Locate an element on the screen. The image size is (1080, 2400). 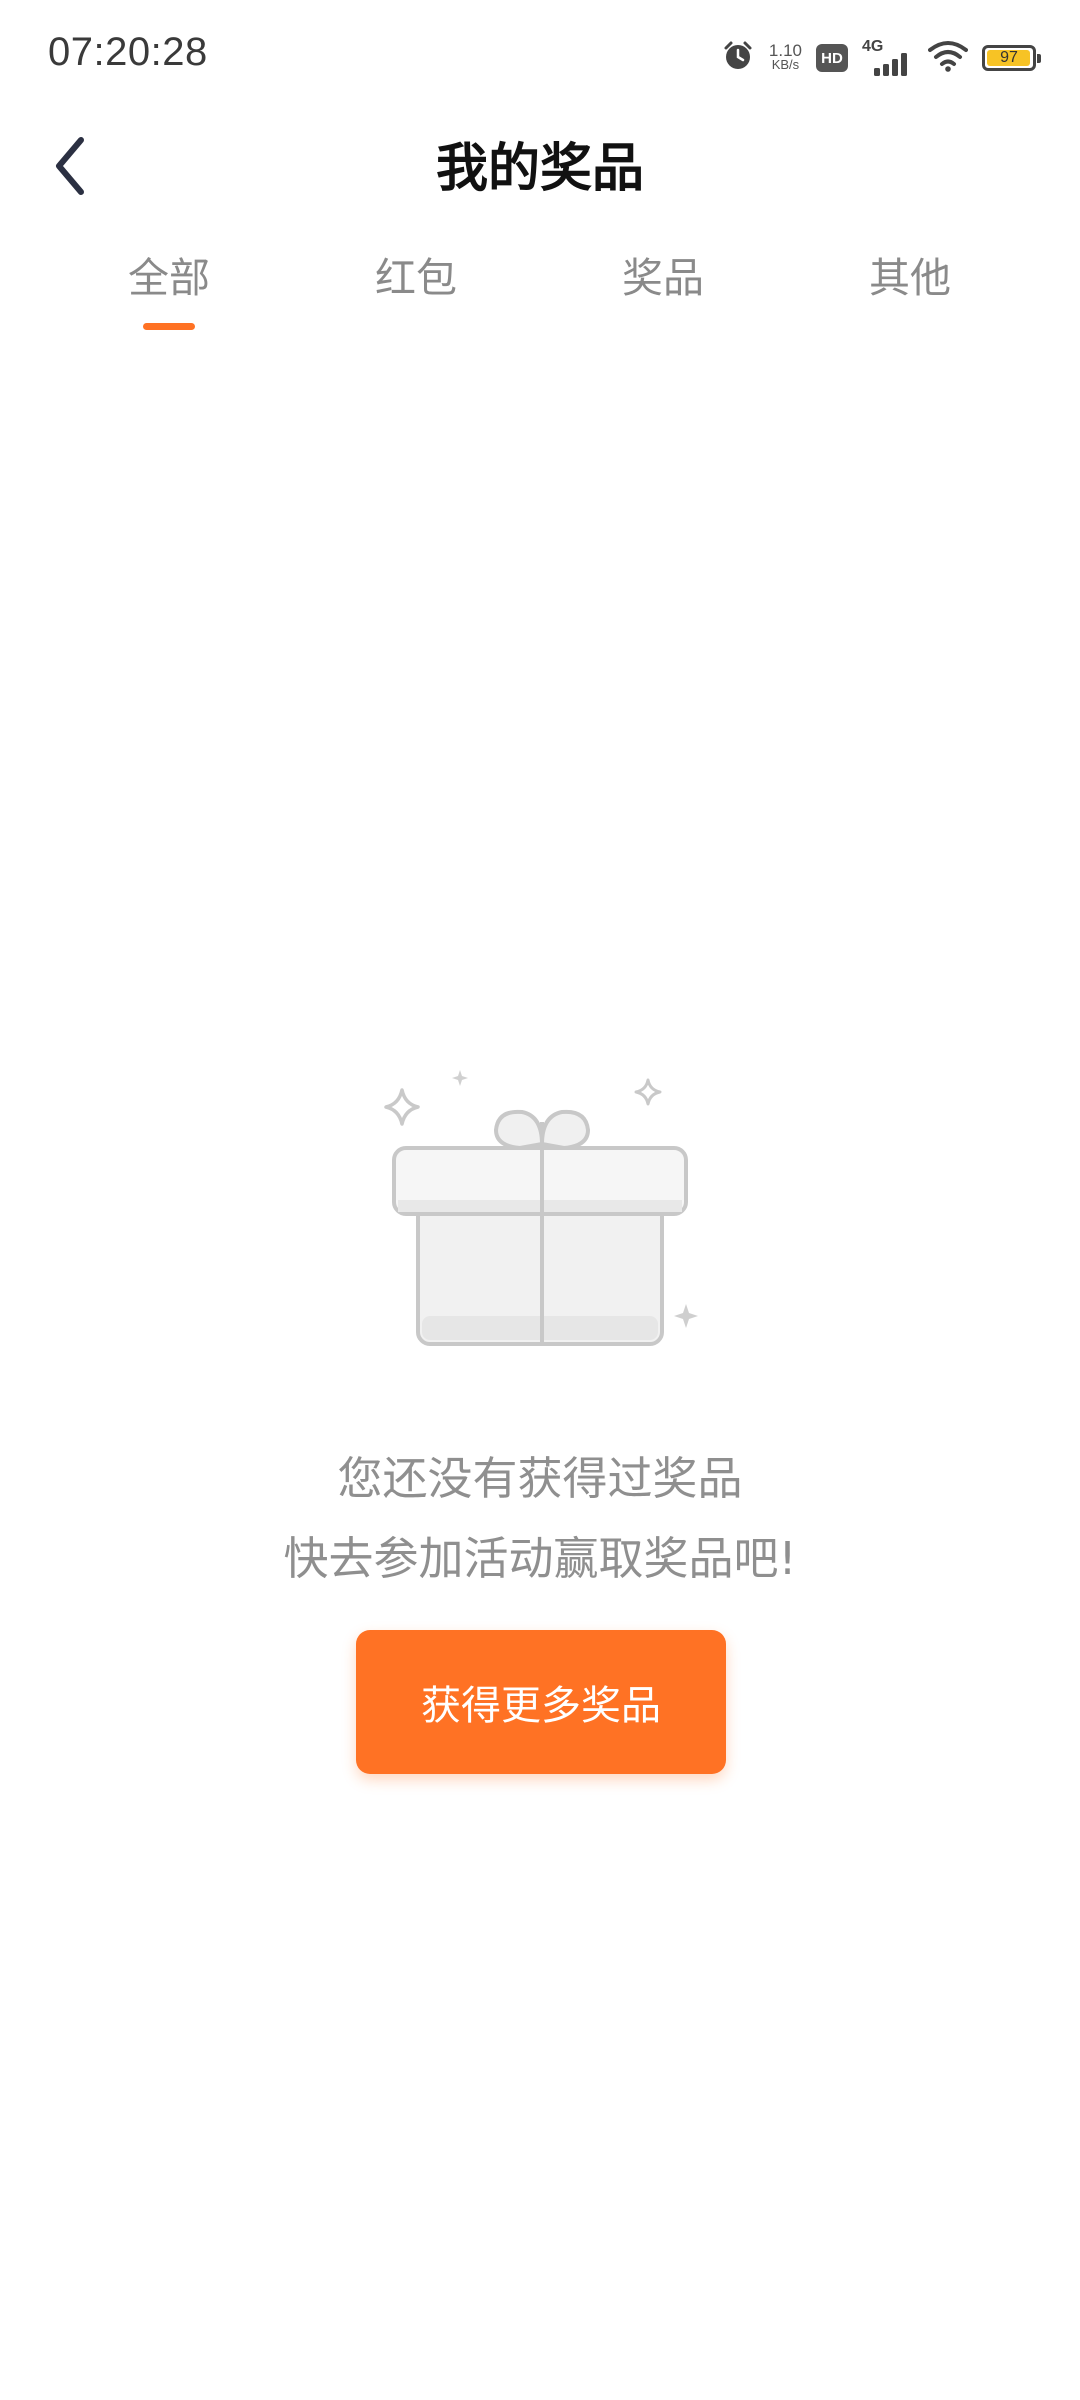
tab-active-indicator is located at coordinates (169, 326).